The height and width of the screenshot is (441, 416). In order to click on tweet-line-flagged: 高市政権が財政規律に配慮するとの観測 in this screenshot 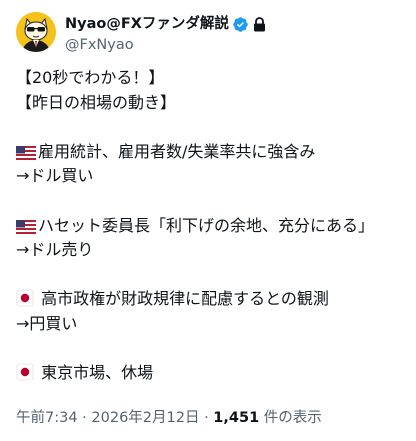, I will do `click(212, 299)`.